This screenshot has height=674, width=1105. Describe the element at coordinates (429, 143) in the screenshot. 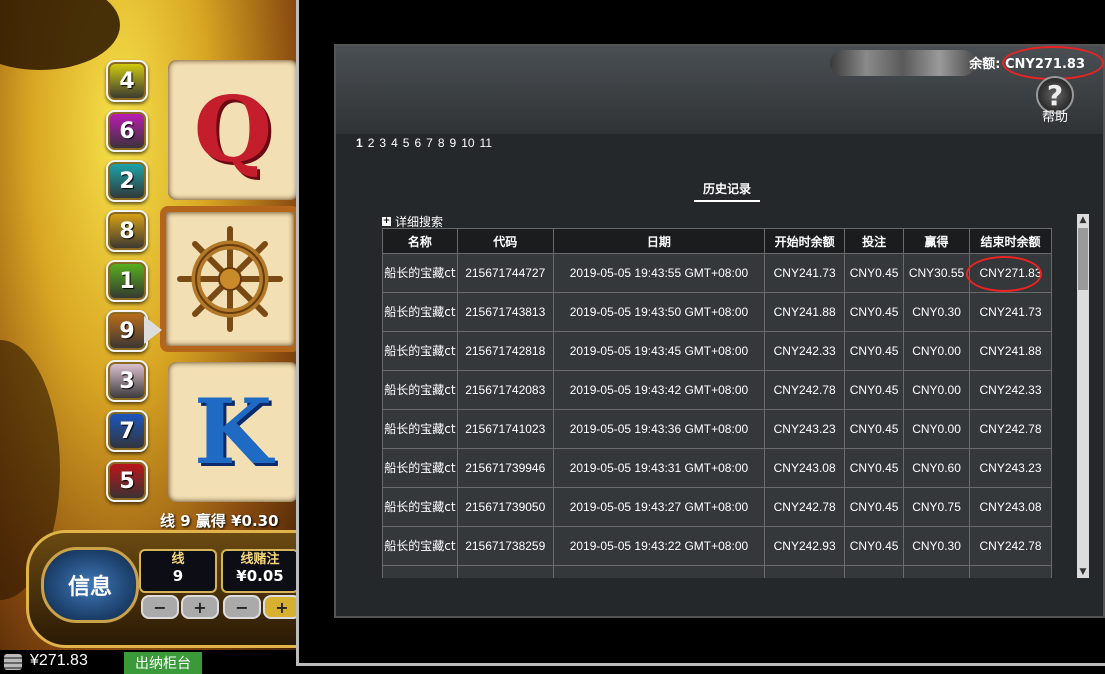

I see `page-link: 7` at that location.